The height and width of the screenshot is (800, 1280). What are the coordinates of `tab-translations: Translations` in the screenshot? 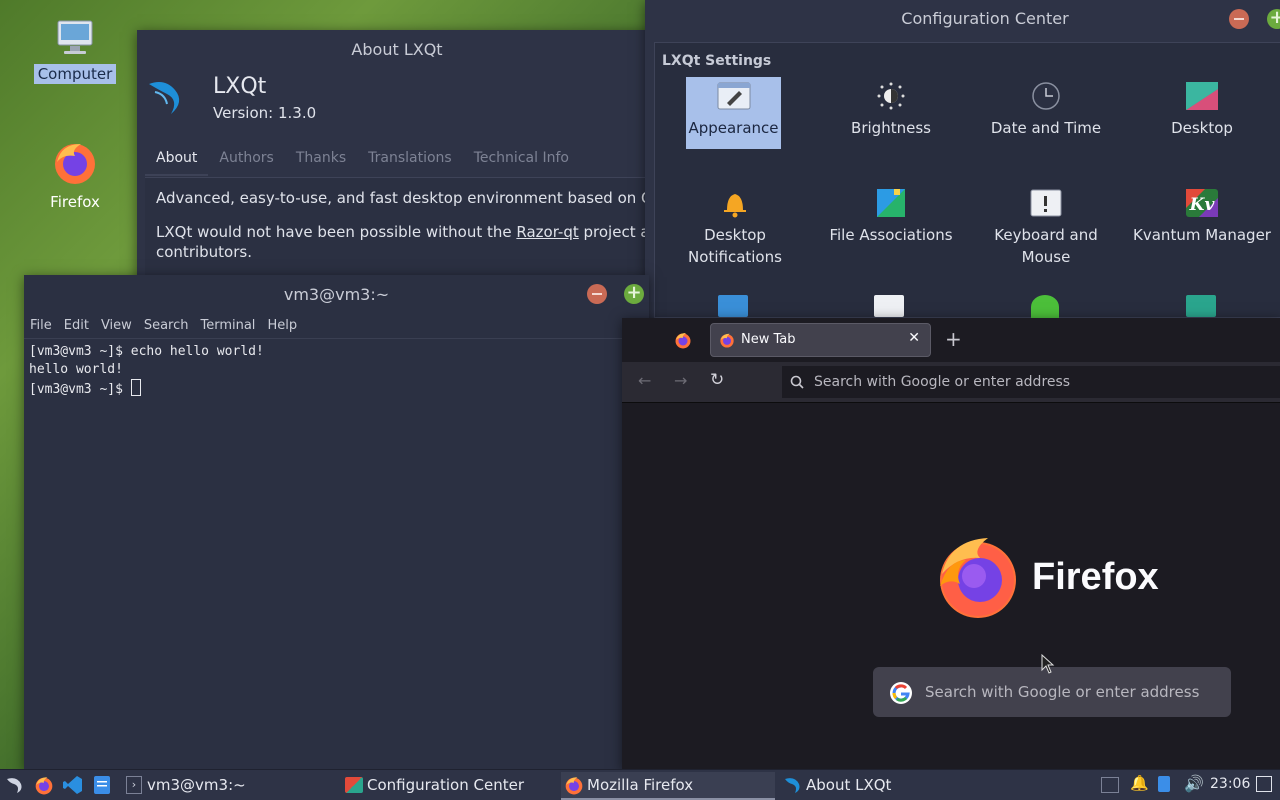 It's located at (410, 159).